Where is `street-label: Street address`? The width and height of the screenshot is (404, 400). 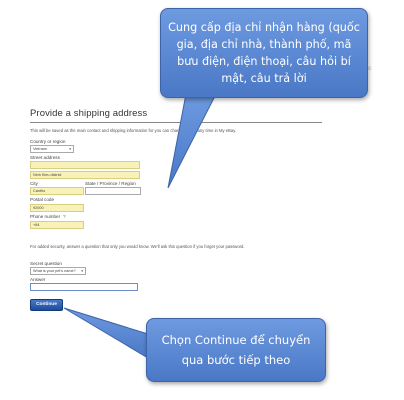 street-label: Street address is located at coordinates (45, 157).